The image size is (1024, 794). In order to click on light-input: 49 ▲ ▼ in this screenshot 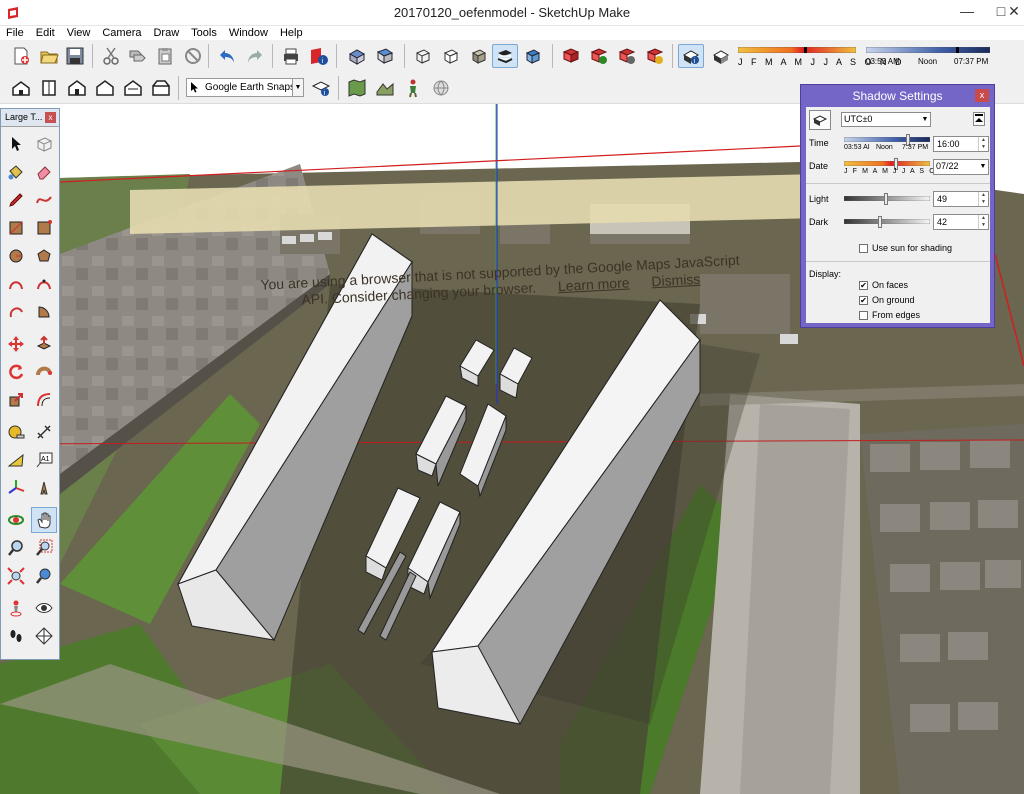, I will do `click(961, 199)`.